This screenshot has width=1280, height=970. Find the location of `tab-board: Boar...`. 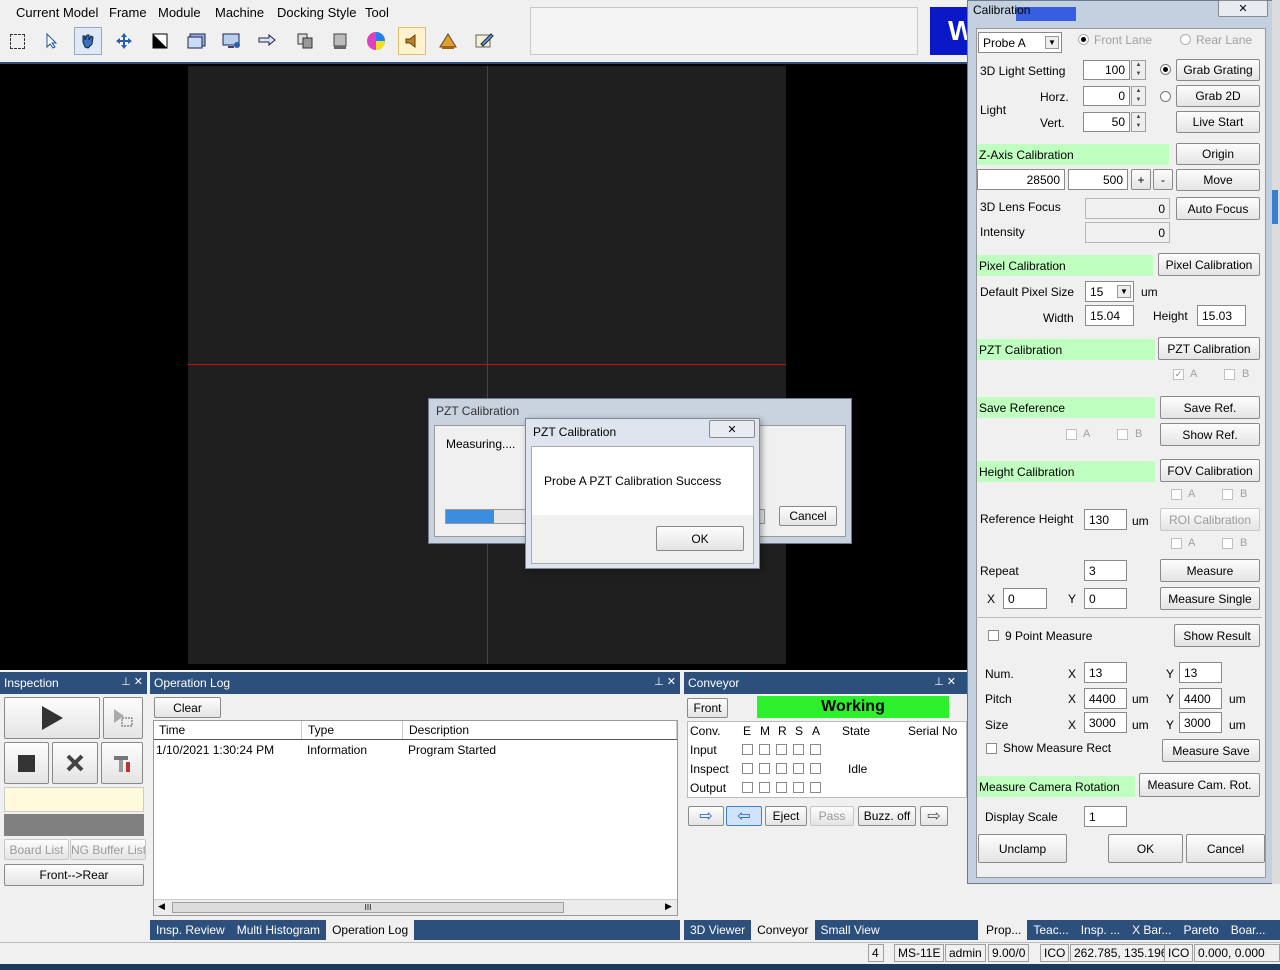

tab-board: Boar... is located at coordinates (1248, 930).